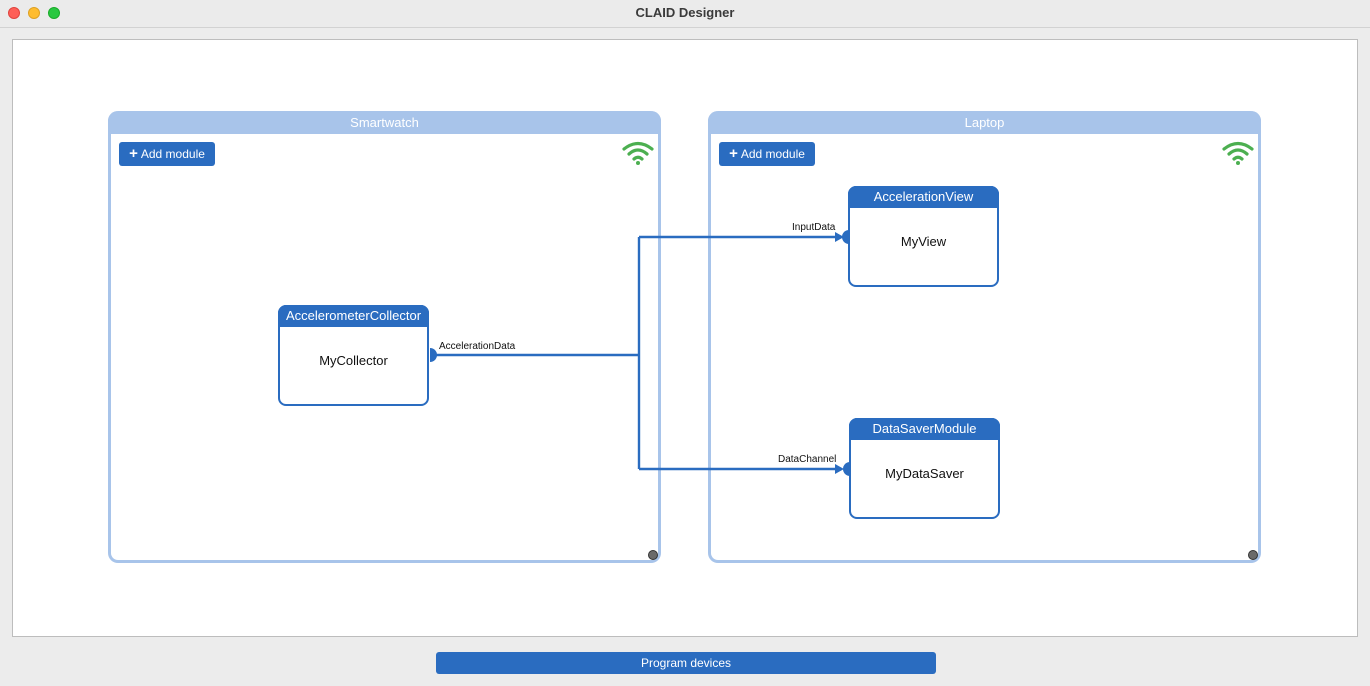 The height and width of the screenshot is (686, 1370). I want to click on module-instance-name: MyDataSaver, so click(924, 473).